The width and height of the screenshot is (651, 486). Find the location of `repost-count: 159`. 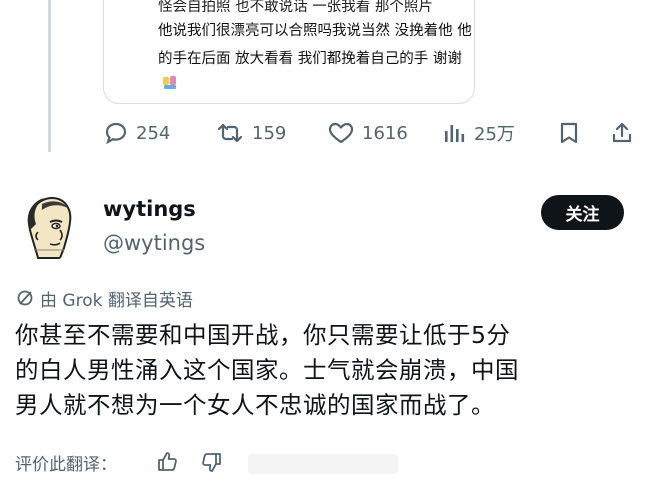

repost-count: 159 is located at coordinates (269, 133).